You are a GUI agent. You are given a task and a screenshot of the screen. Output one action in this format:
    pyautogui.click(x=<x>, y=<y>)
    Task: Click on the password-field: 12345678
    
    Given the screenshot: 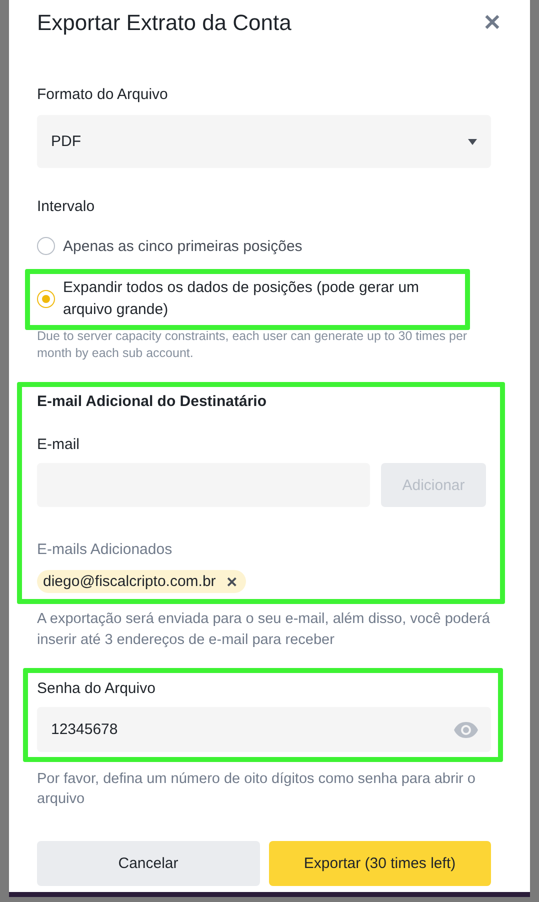 What is the action you would take?
    pyautogui.click(x=264, y=729)
    